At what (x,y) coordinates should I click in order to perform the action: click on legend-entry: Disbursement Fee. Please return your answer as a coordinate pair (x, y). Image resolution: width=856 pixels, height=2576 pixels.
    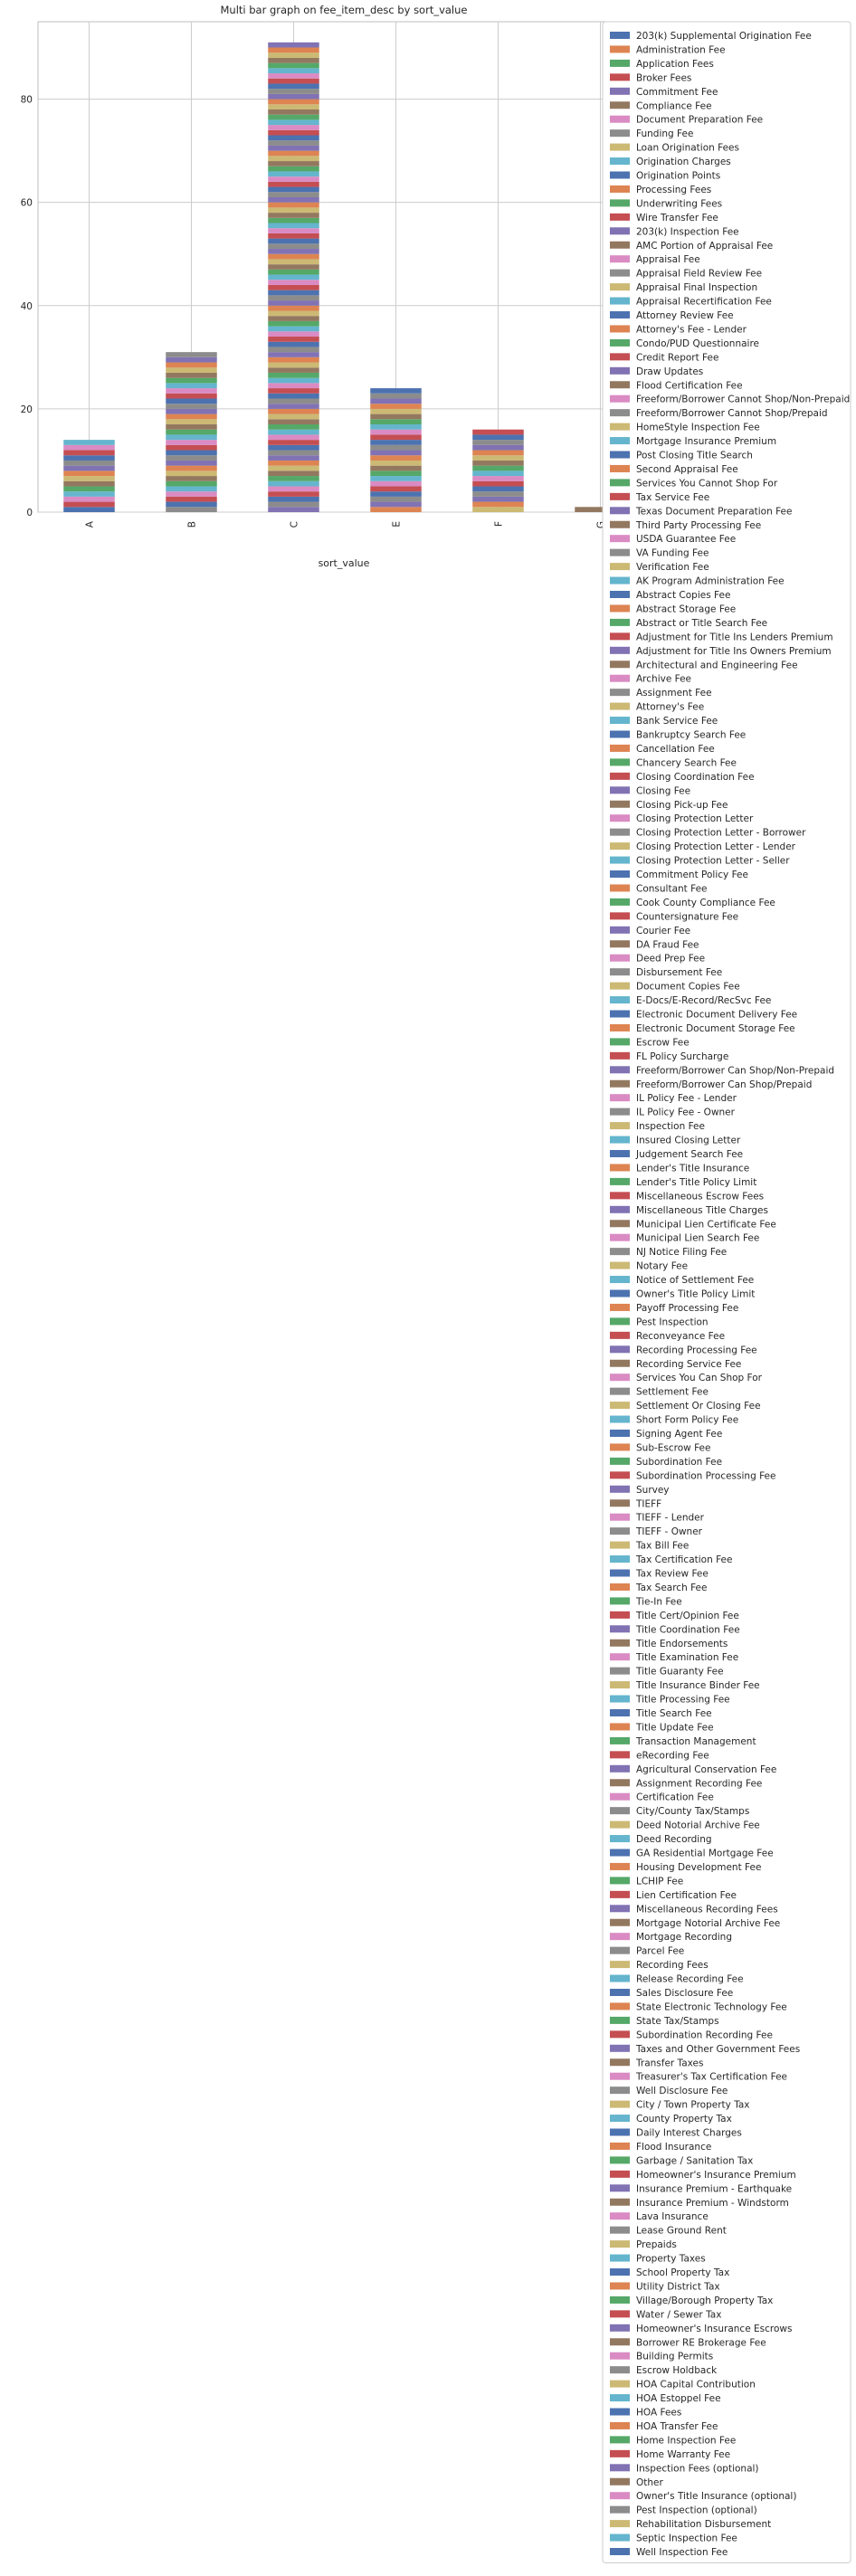
    Looking at the image, I should click on (679, 972).